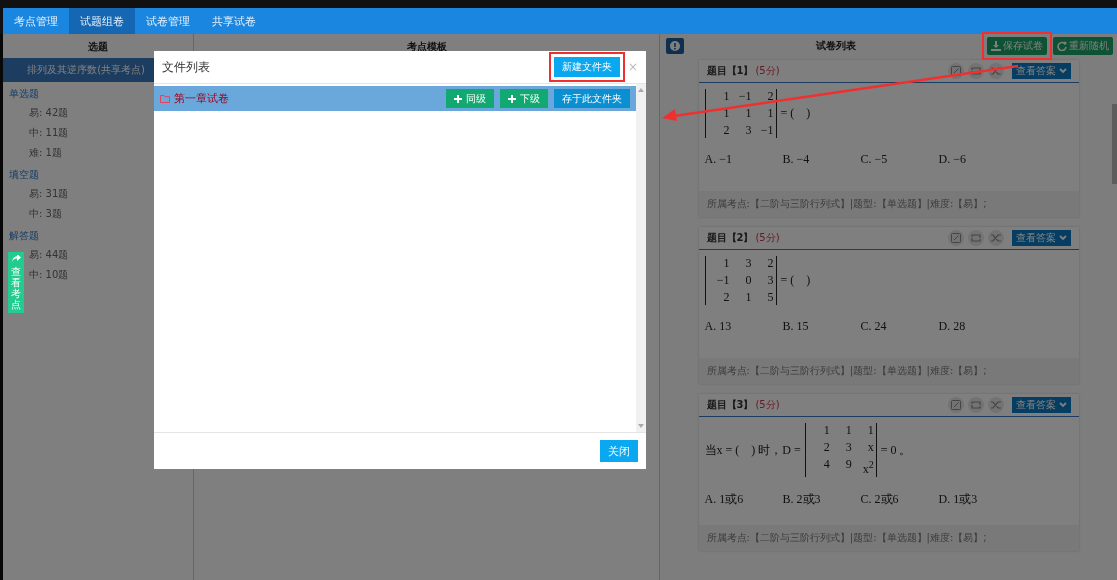 The height and width of the screenshot is (580, 1117). What do you see at coordinates (730, 71) in the screenshot?
I see `question-number: 题目【1】` at bounding box center [730, 71].